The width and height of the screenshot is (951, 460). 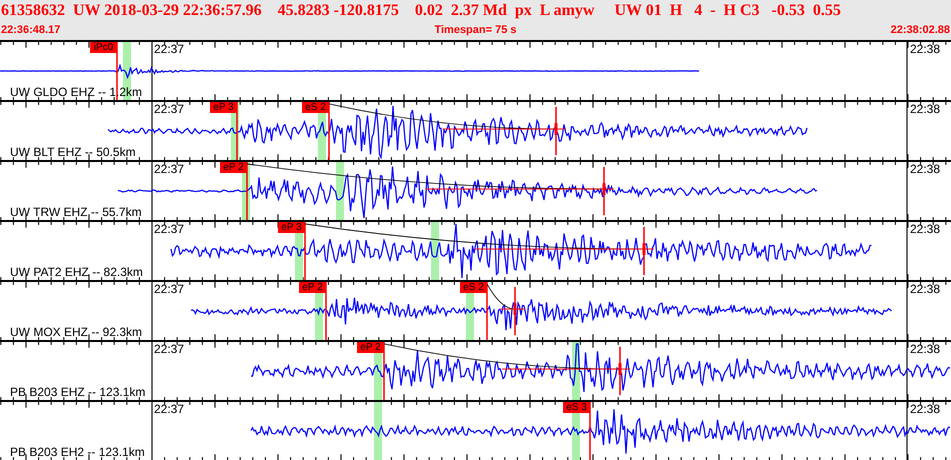 I want to click on station-label: PB B203 EH2 -- 123.1km, so click(x=77, y=452).